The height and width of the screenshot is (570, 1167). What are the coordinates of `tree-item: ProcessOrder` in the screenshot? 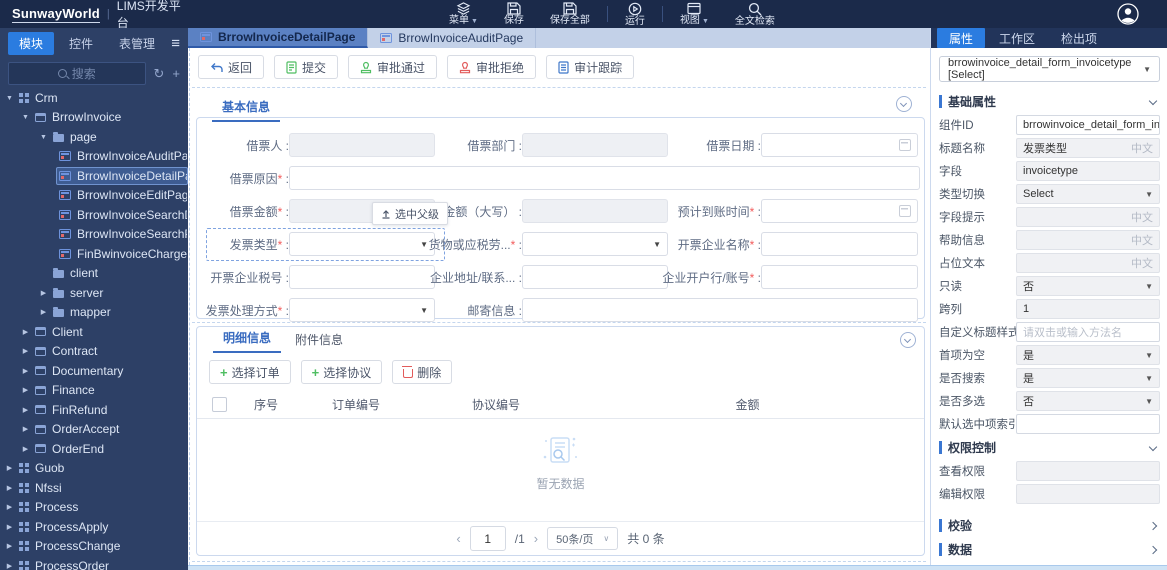 It's located at (94, 563).